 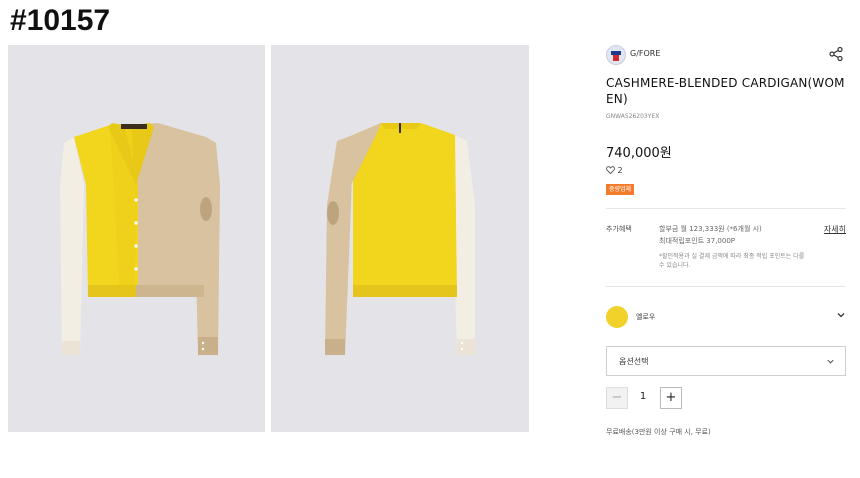 I want to click on brand-logo-icon, so click(x=616, y=55).